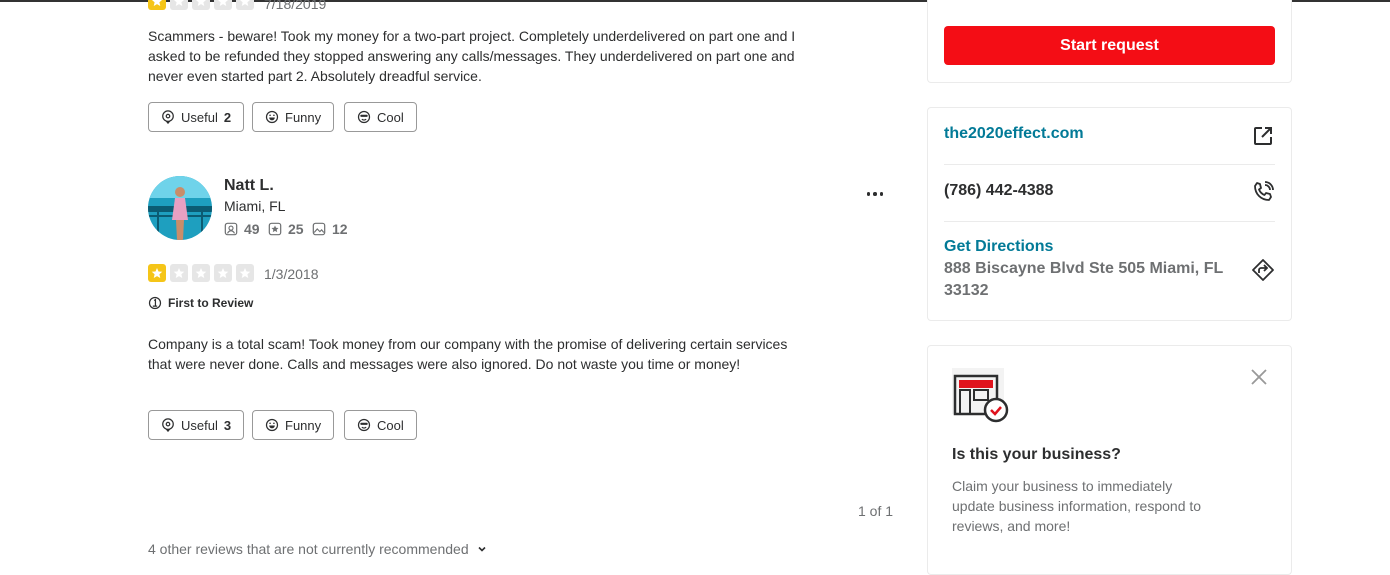  What do you see at coordinates (180, 208) in the screenshot?
I see `user-avatar` at bounding box center [180, 208].